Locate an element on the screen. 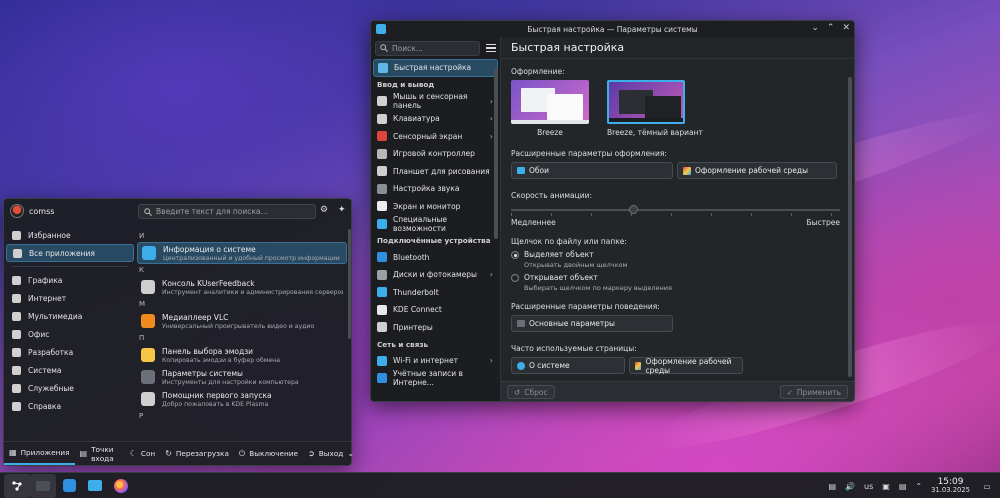 This screenshot has height=498, width=1000. category-label: Офис is located at coordinates (39, 334).